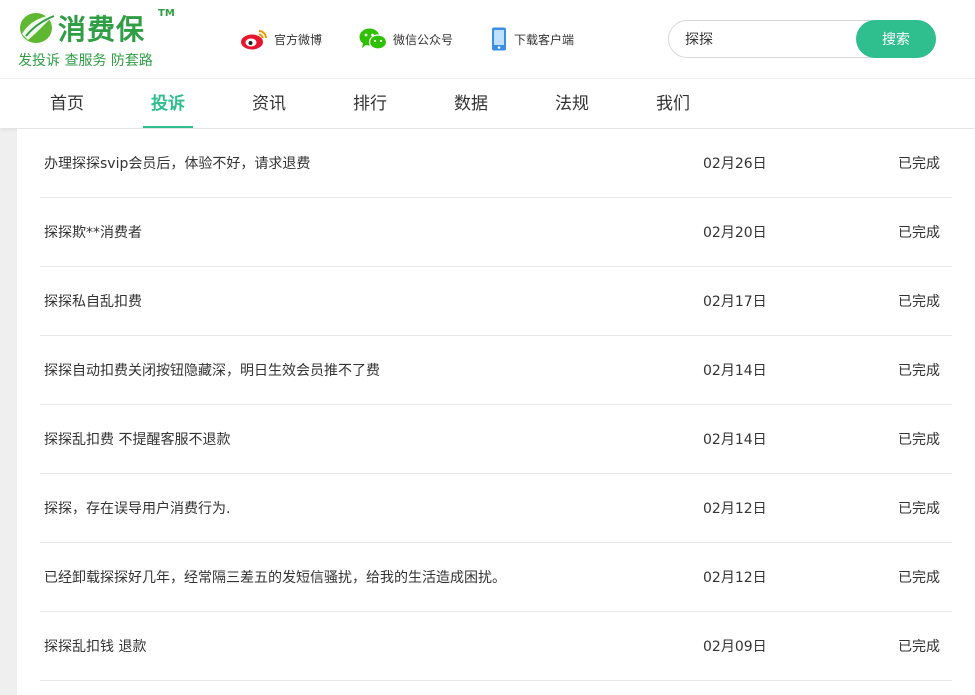 This screenshot has height=695, width=975. Describe the element at coordinates (496, 232) in the screenshot. I see `complaint-row: 探探欺**消费者 02月20日 已完成` at that location.